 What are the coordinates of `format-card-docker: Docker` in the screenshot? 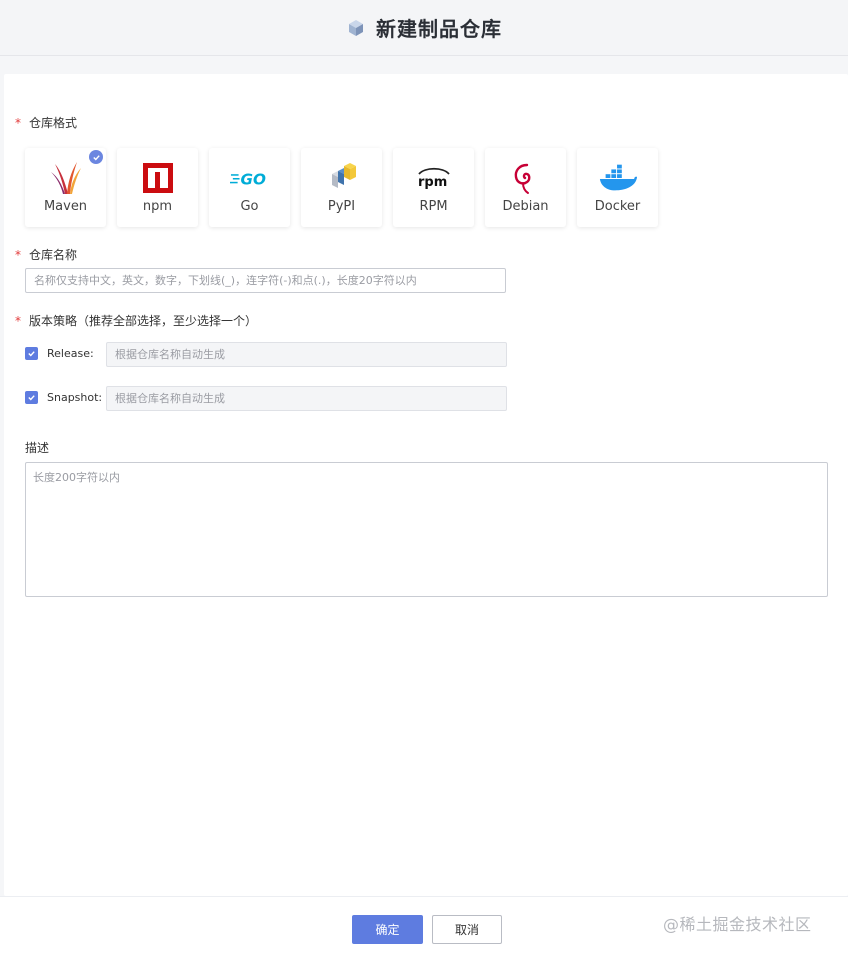 It's located at (617, 187).